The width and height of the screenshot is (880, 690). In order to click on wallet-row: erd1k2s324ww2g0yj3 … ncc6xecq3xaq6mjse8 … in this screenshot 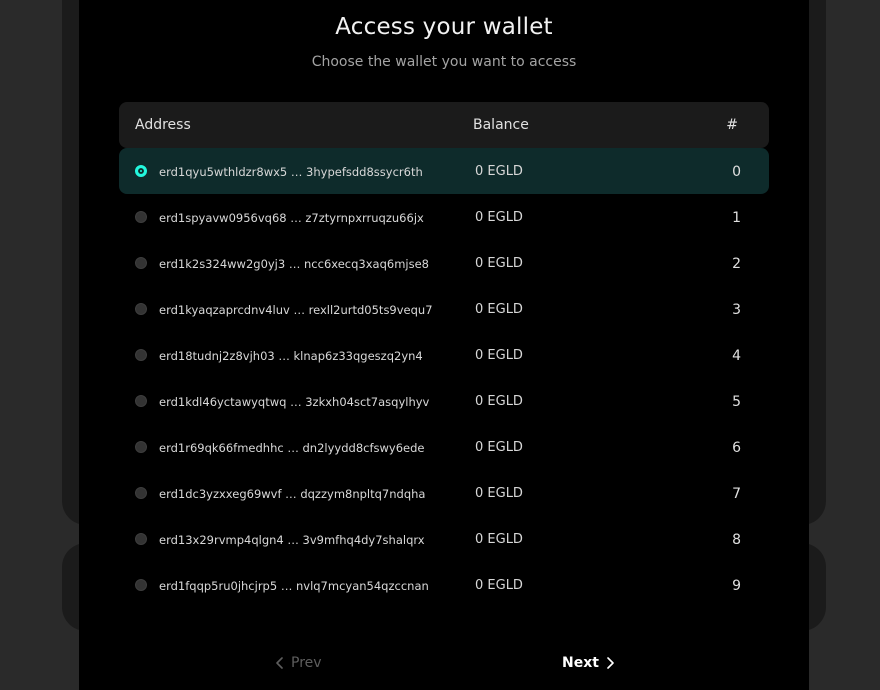, I will do `click(444, 263)`.